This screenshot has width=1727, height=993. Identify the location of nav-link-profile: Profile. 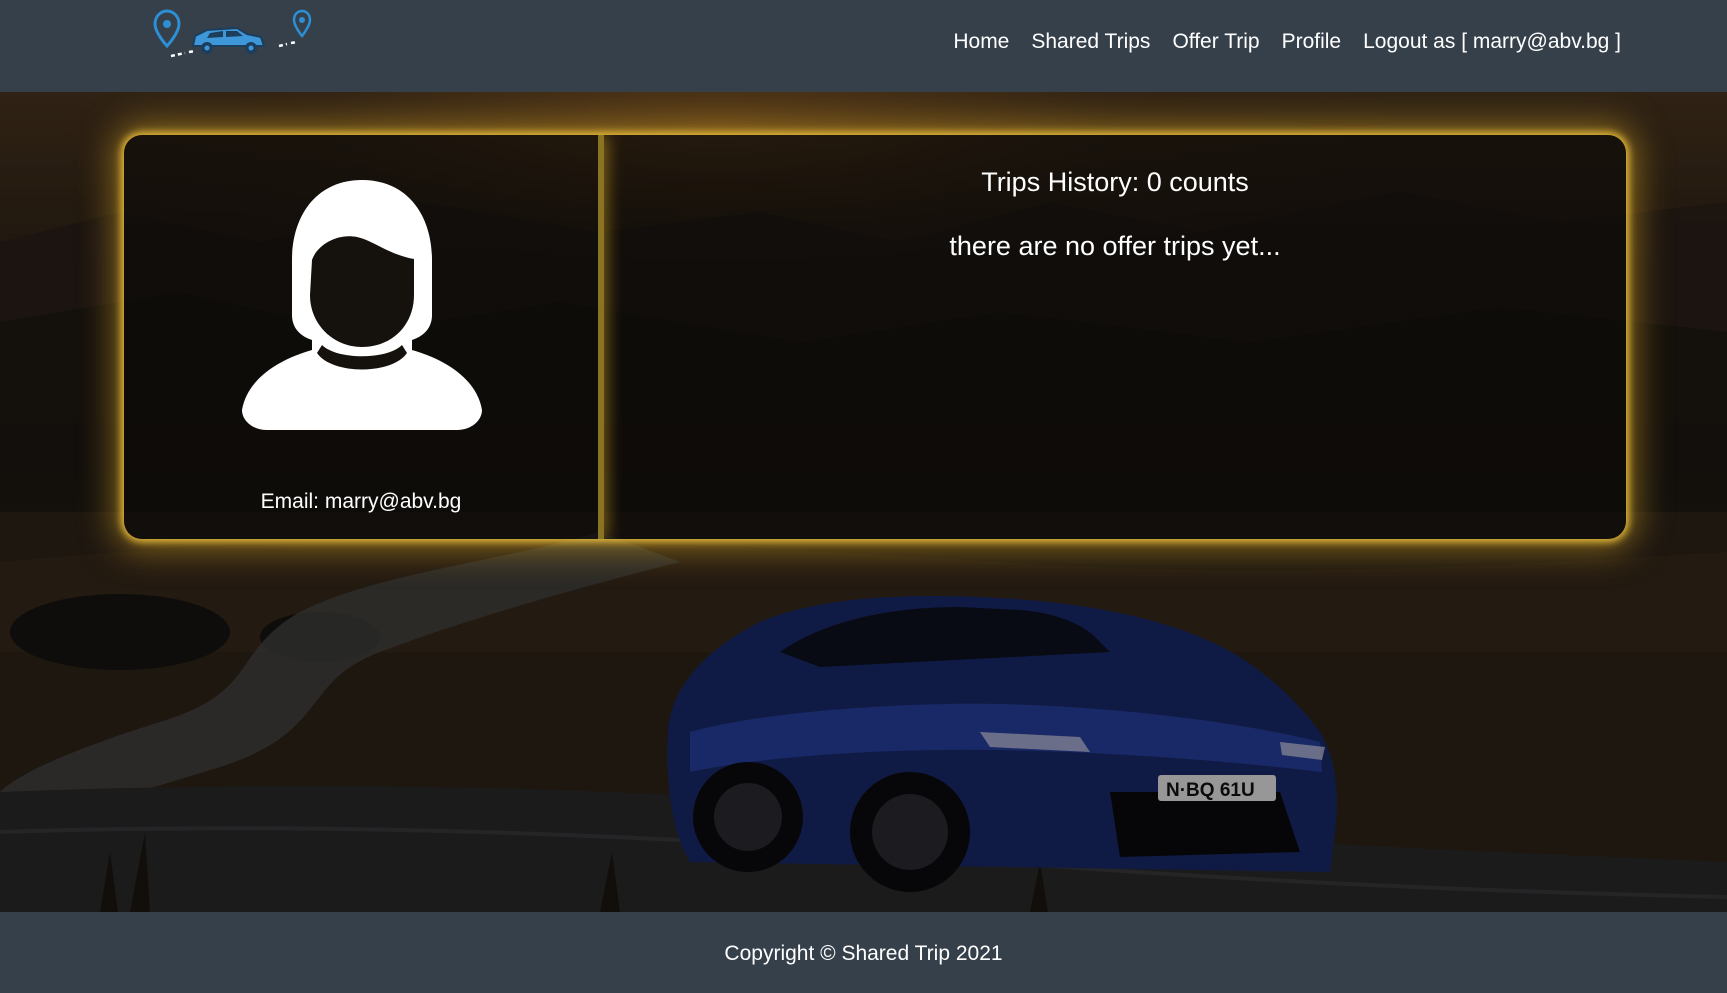
(1312, 42).